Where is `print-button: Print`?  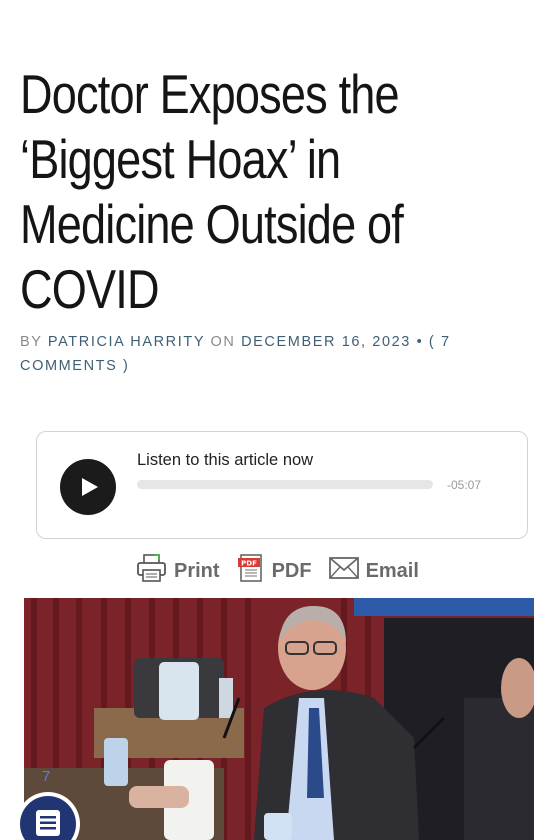 print-button: Print is located at coordinates (178, 571).